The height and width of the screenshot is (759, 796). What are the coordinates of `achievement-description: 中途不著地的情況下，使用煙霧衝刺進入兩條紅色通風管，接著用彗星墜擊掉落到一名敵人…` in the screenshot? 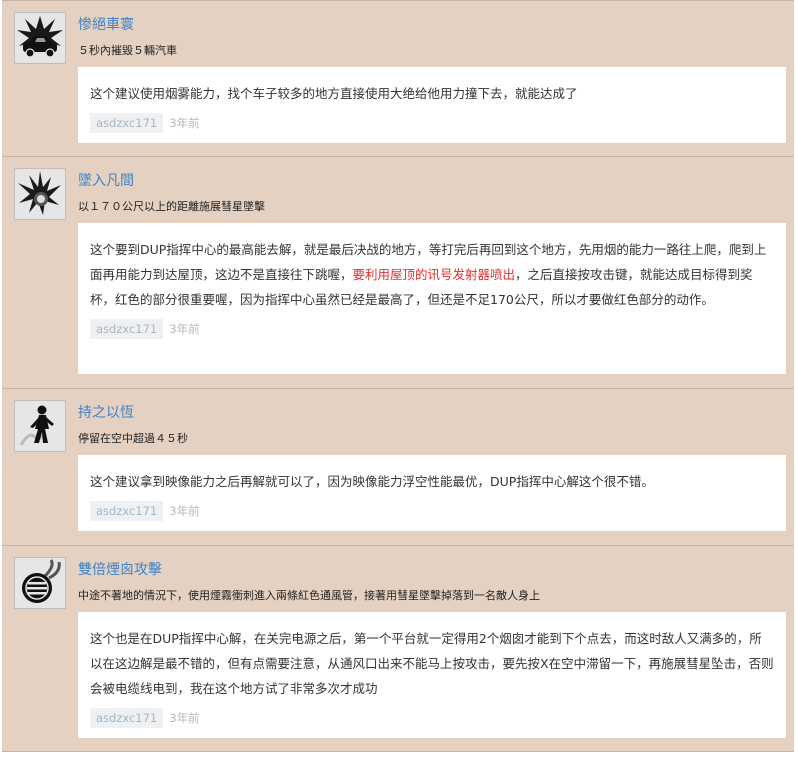 It's located at (309, 595).